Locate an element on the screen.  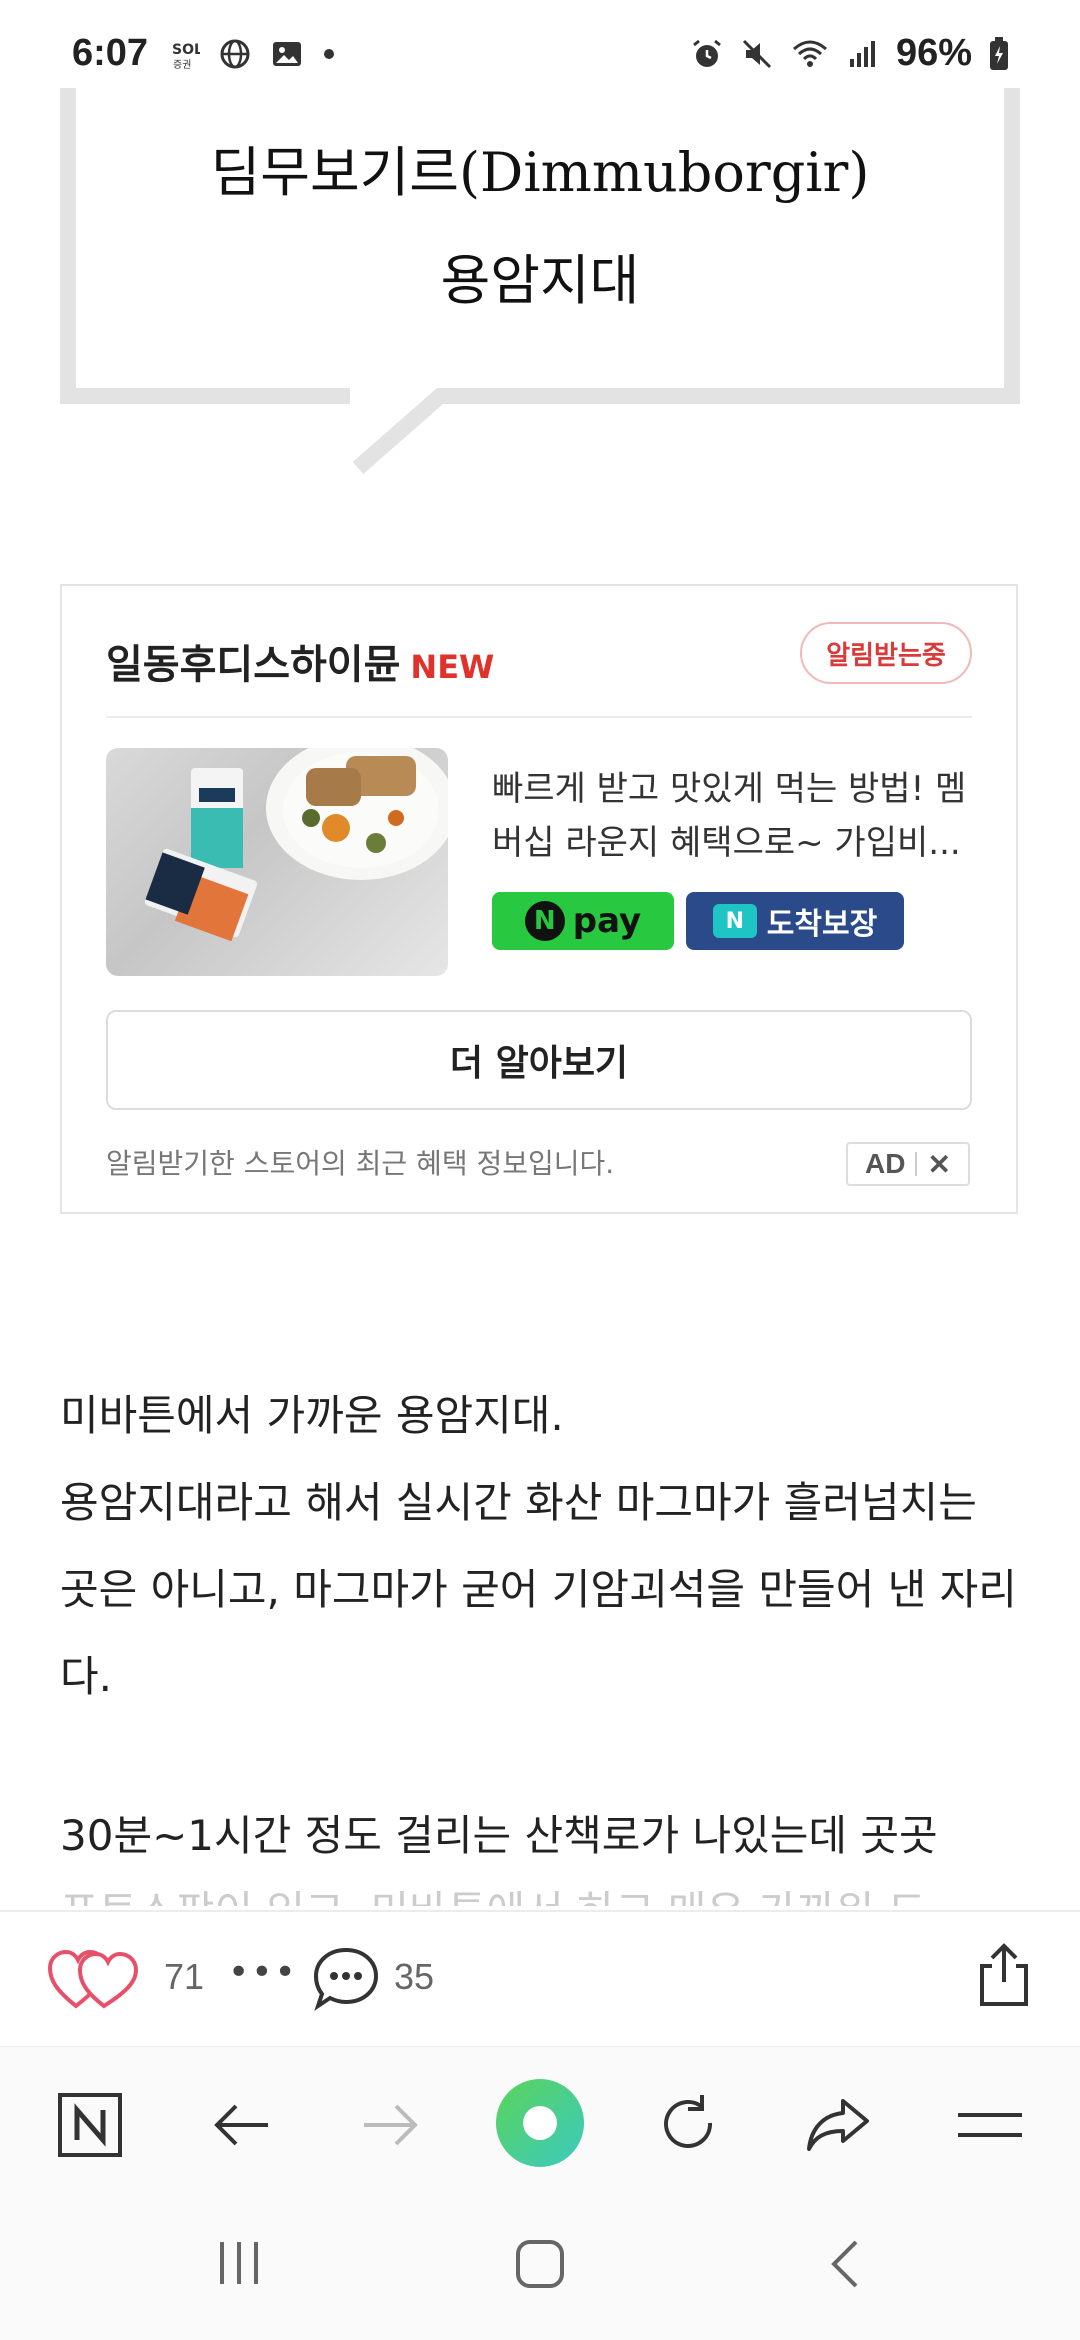
npay-badge: N pay is located at coordinates (583, 921).